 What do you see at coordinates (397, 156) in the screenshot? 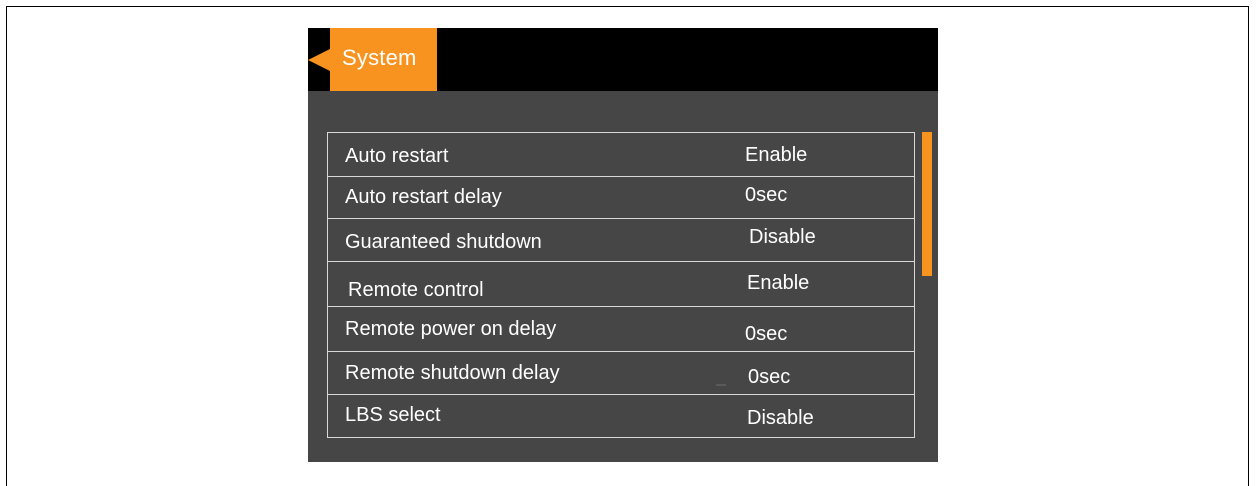
I see `setting-label: Auto restart` at bounding box center [397, 156].